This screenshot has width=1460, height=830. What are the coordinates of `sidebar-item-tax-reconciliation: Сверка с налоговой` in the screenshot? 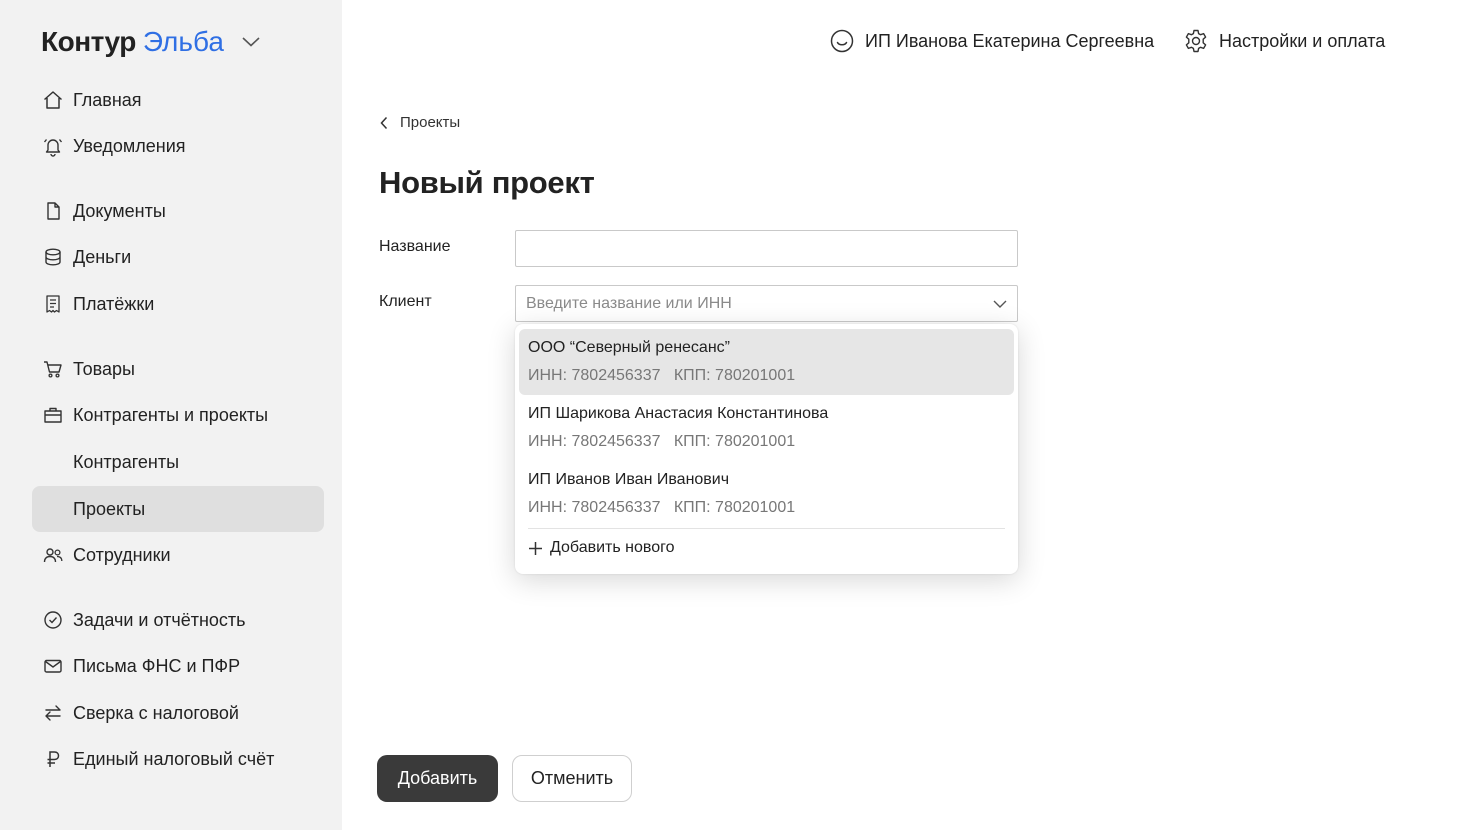 It's located at (178, 713).